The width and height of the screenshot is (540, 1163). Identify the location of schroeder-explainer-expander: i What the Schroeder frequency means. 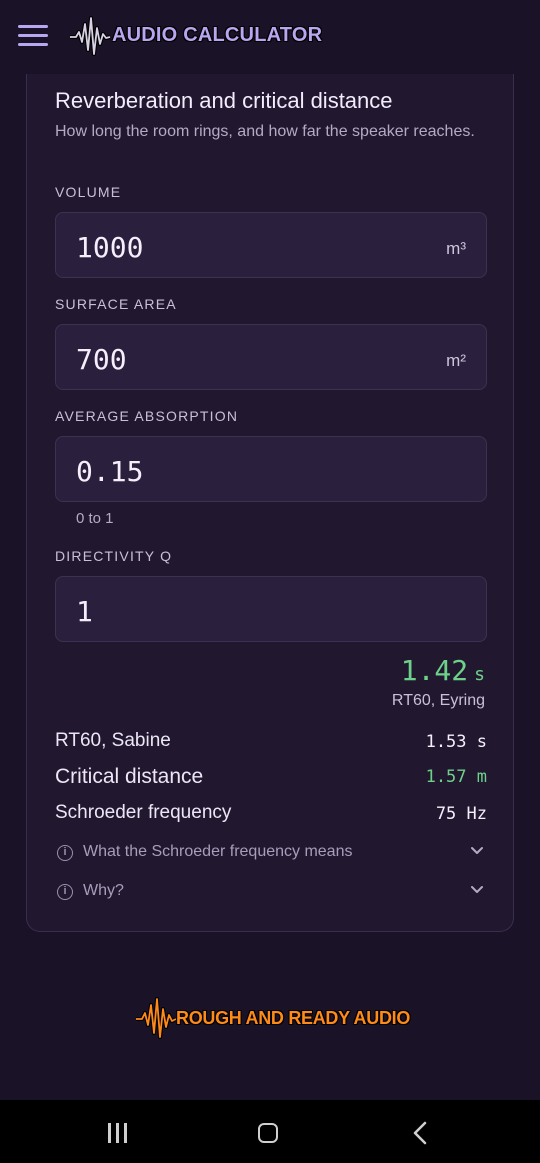
(271, 854).